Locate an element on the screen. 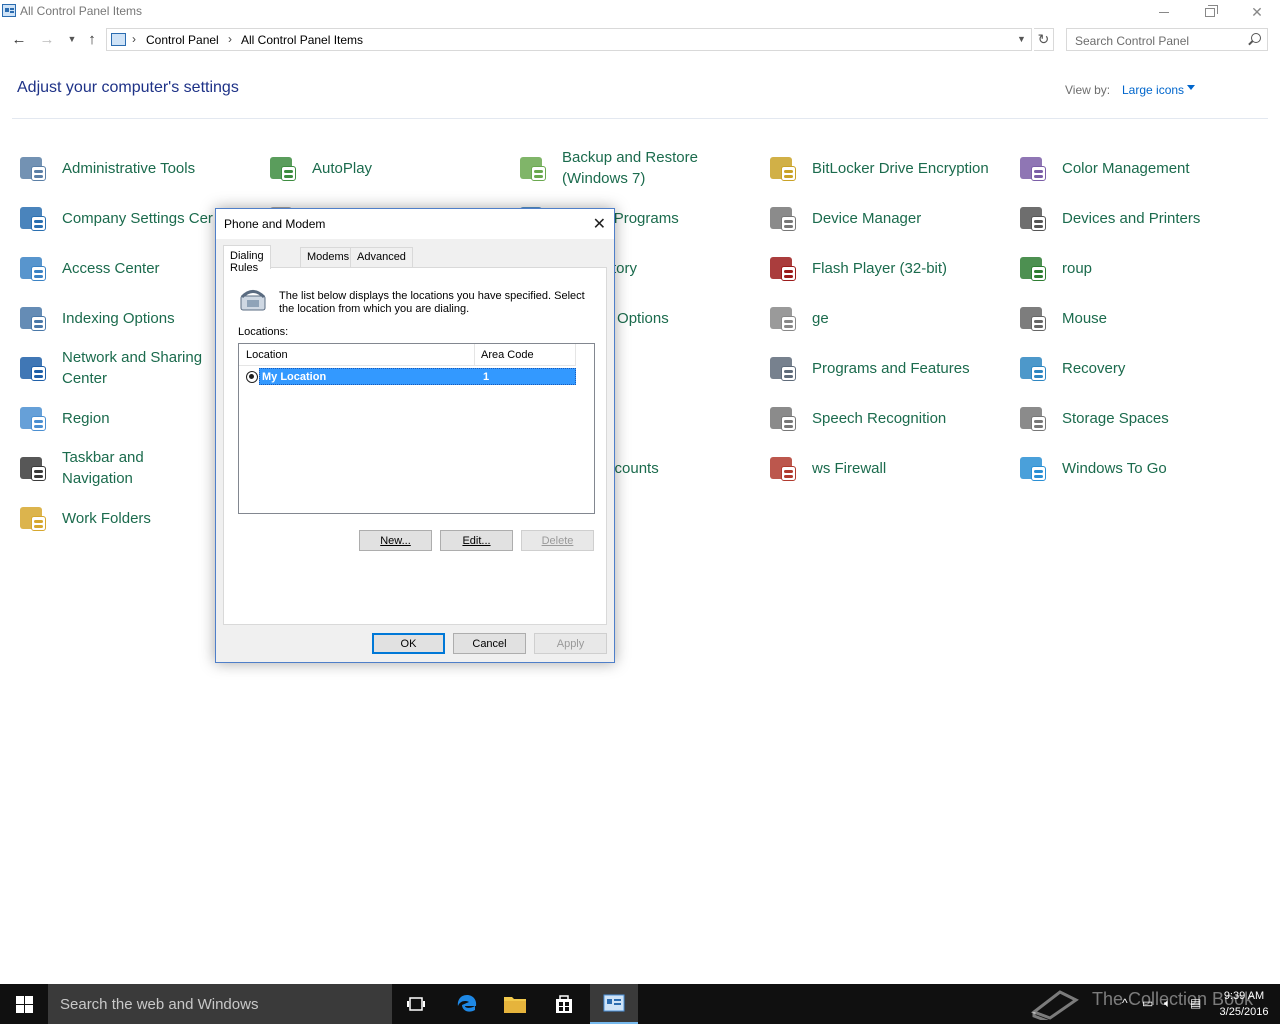  cp-item-label: Speech Recognition is located at coordinates (879, 418).